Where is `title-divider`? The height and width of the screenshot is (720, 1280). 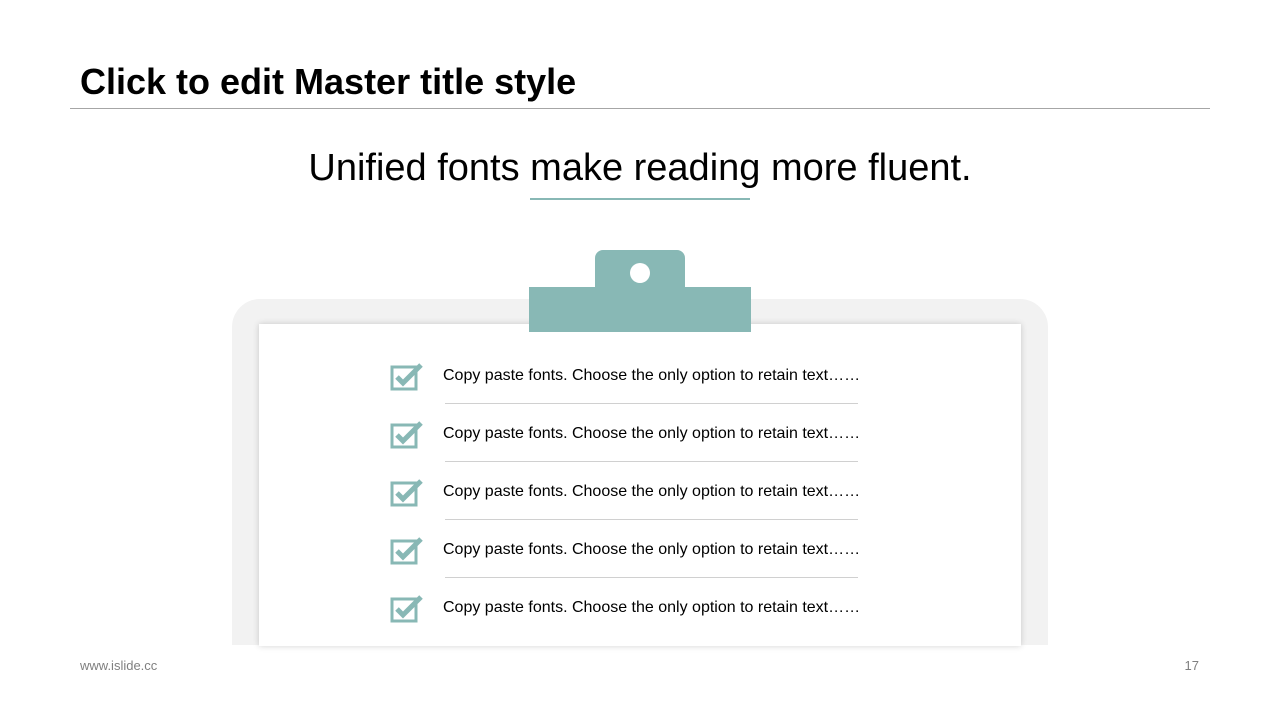
title-divider is located at coordinates (640, 108).